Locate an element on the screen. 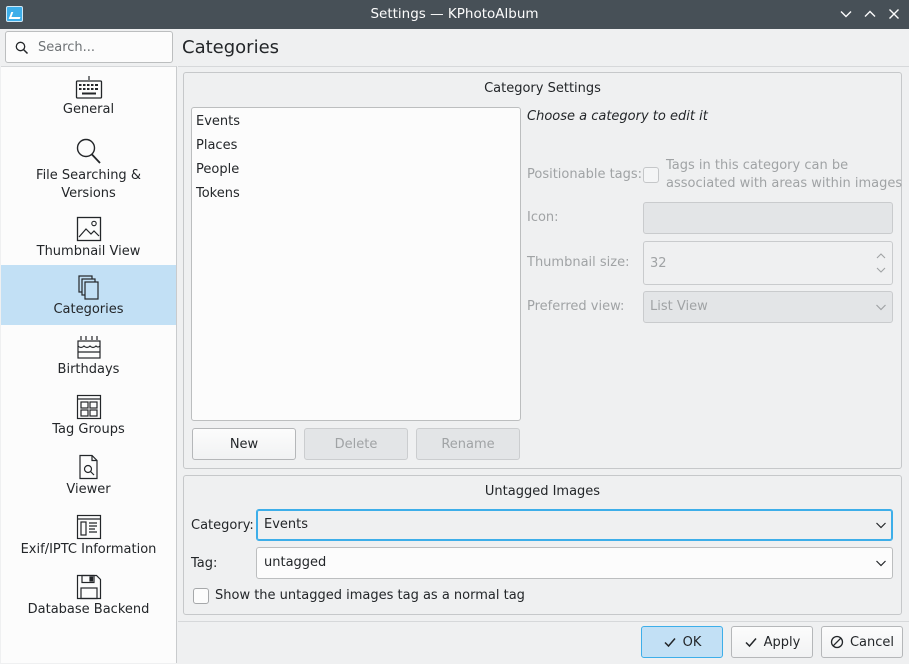  title-bar: Settings — KPhotoAlbum is located at coordinates (454, 14).